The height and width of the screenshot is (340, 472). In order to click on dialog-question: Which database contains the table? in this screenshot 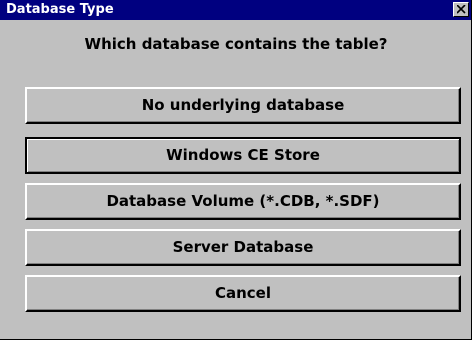, I will do `click(236, 44)`.